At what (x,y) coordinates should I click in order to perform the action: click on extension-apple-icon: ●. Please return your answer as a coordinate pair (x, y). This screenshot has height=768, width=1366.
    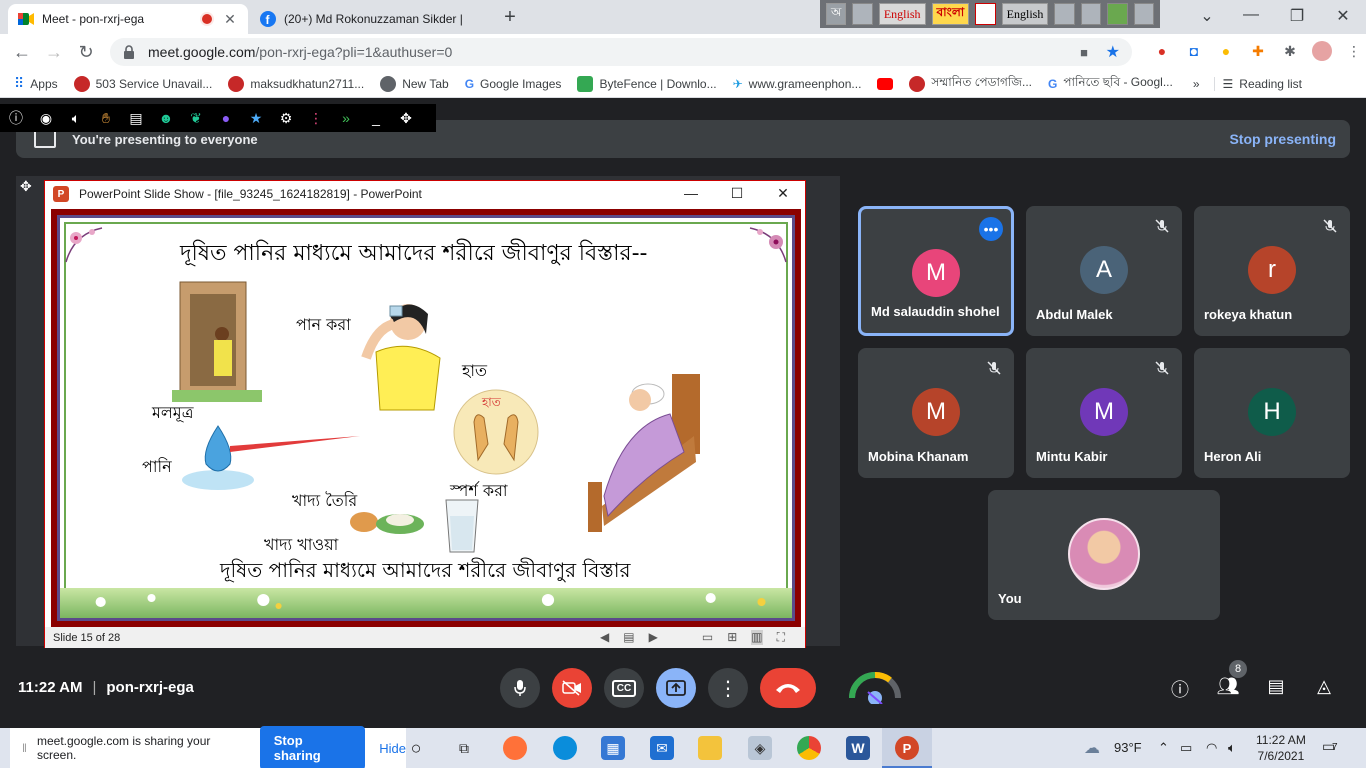
    Looking at the image, I should click on (1162, 51).